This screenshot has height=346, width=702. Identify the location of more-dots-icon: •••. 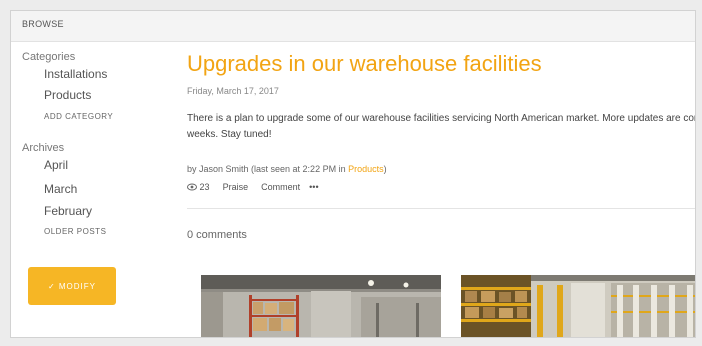
(313, 187).